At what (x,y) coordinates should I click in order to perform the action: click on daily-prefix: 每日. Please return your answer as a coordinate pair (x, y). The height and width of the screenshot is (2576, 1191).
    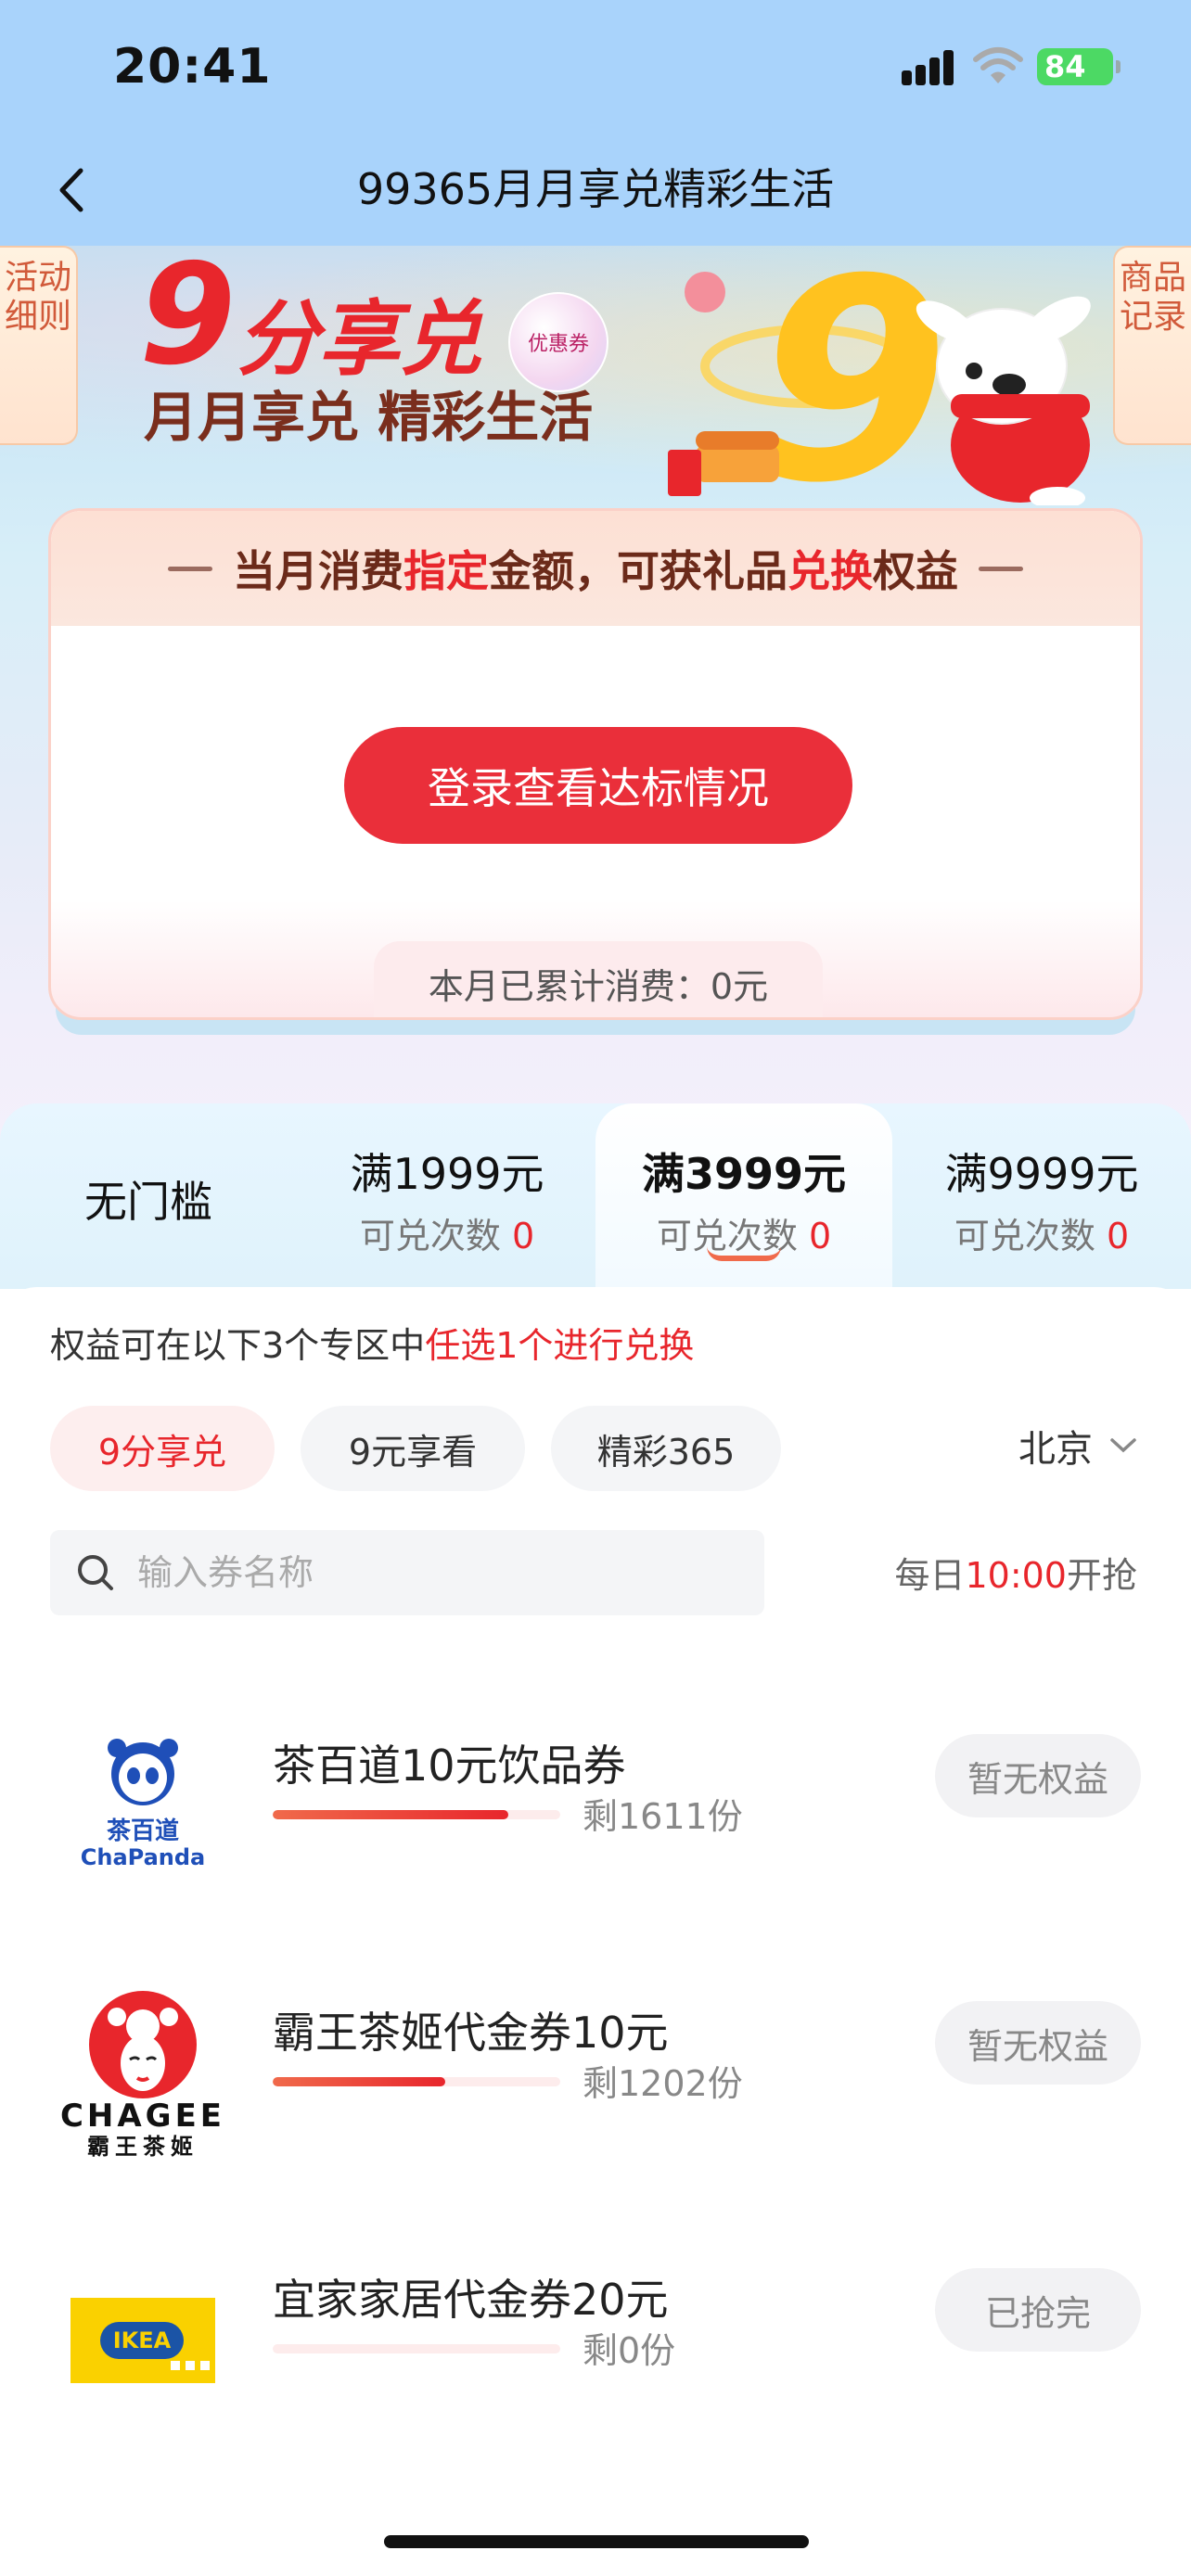
    Looking at the image, I should click on (930, 1575).